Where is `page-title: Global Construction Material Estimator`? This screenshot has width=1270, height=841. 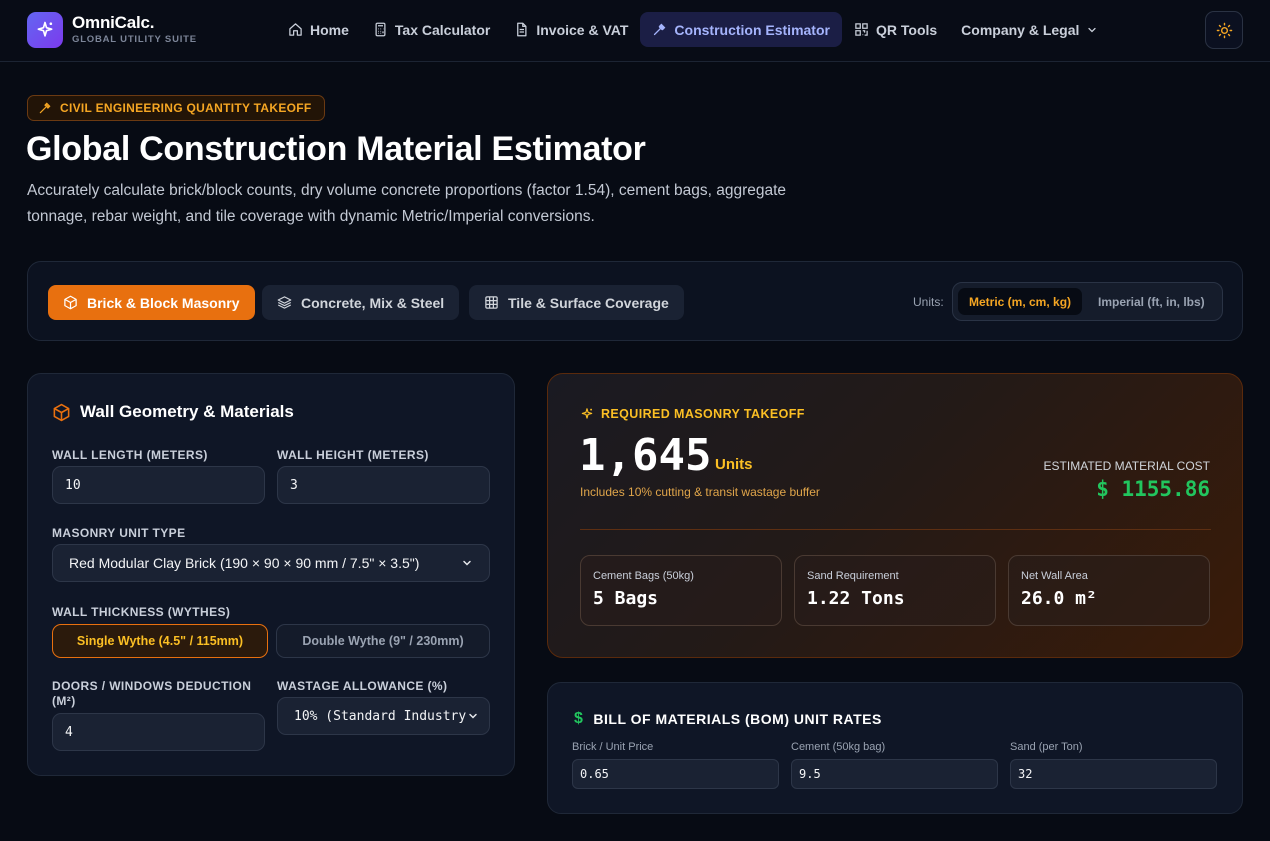 page-title: Global Construction Material Estimator is located at coordinates (336, 149).